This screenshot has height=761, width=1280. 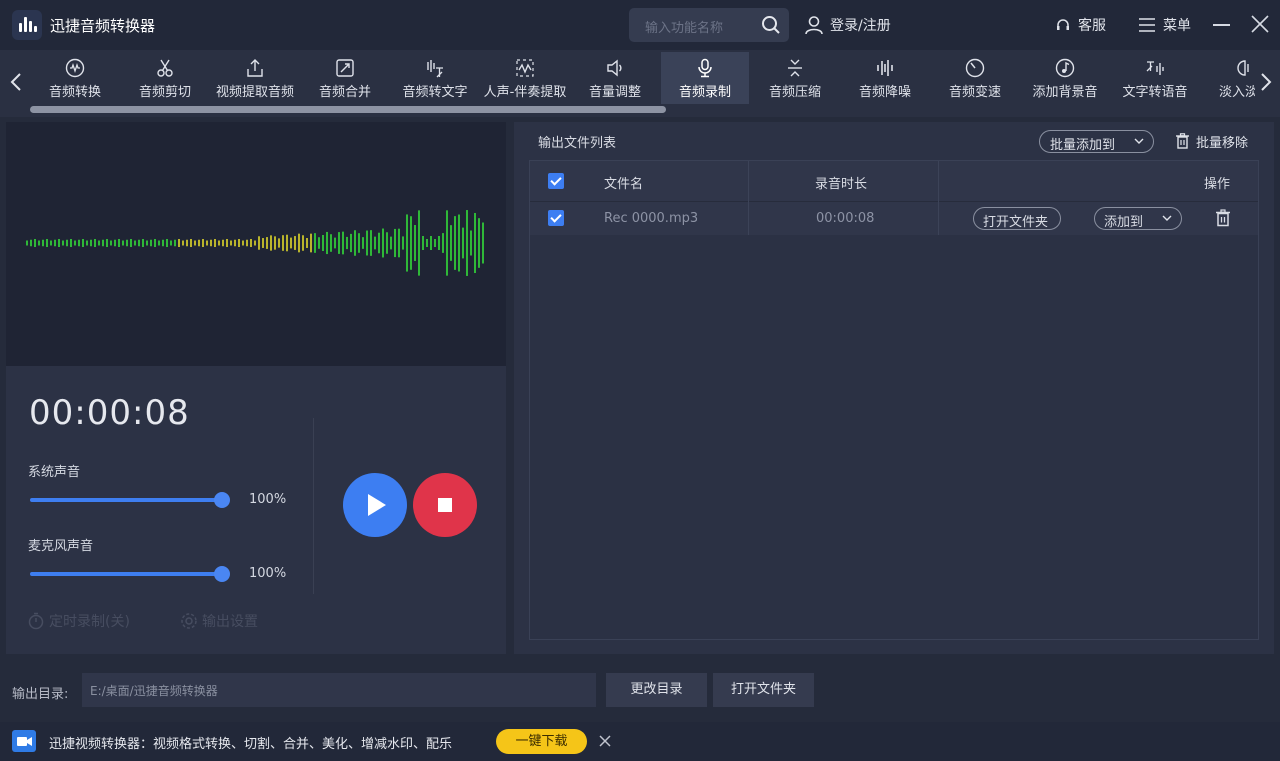 What do you see at coordinates (255, 78) in the screenshot?
I see `tool-upload: 视频提取音频` at bounding box center [255, 78].